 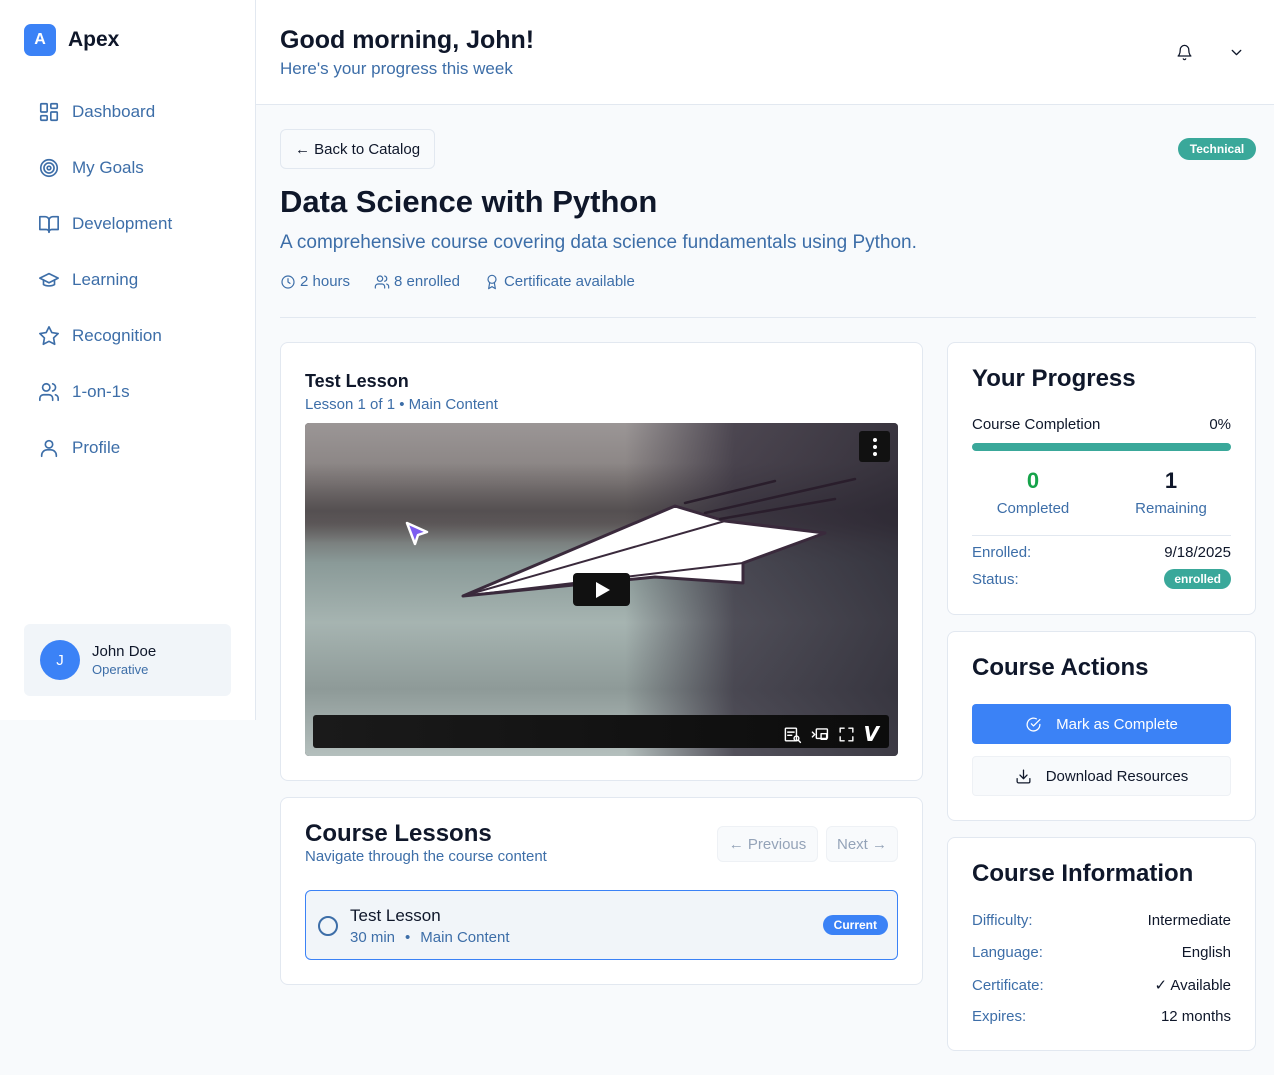 I want to click on completion-progress-bar, so click(x=1101, y=447).